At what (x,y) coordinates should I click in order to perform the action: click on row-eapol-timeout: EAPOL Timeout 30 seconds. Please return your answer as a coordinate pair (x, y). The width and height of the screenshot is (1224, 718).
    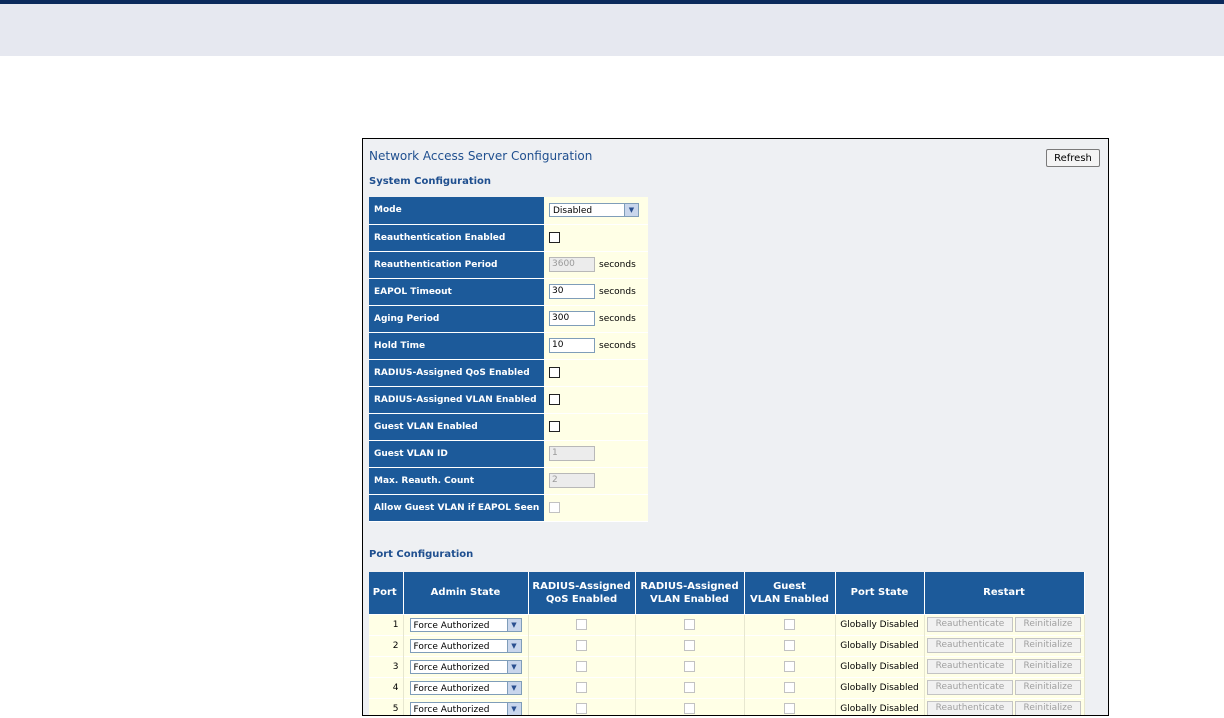
    Looking at the image, I should click on (508, 292).